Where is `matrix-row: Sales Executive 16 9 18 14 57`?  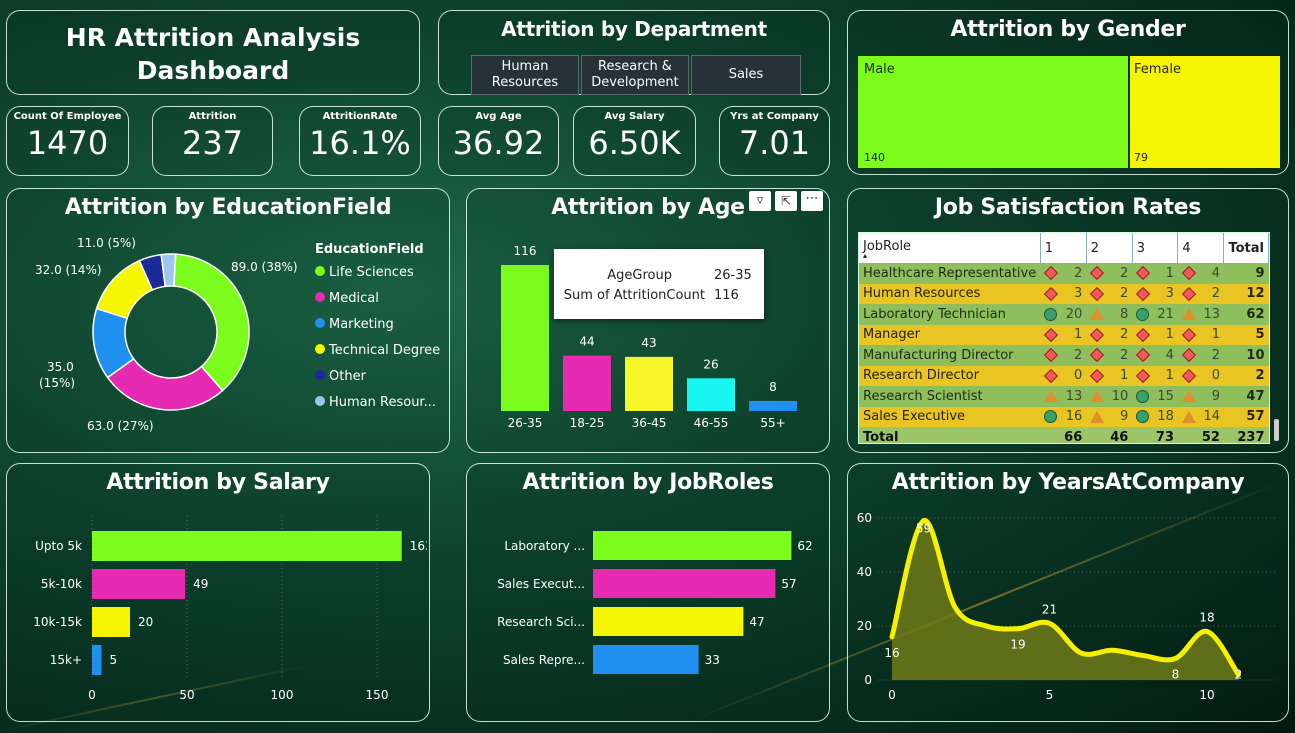 matrix-row: Sales Executive 16 9 18 14 57 is located at coordinates (1064, 416).